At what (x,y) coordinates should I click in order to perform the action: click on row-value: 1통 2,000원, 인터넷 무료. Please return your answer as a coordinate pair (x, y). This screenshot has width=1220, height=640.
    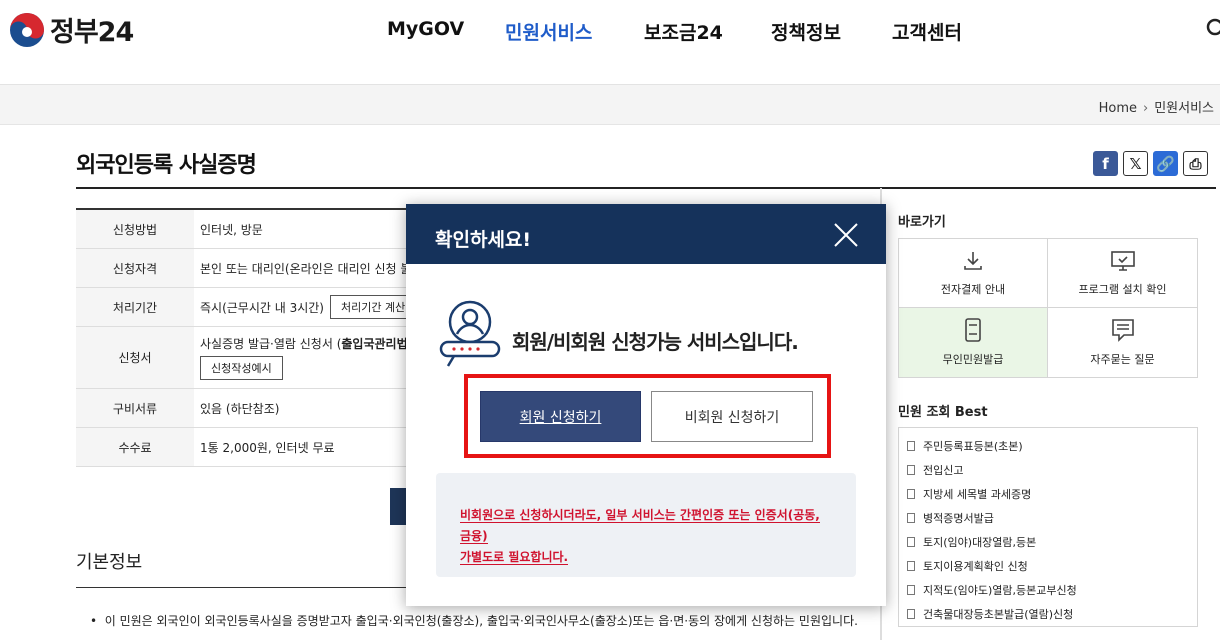
    Looking at the image, I should click on (267, 447).